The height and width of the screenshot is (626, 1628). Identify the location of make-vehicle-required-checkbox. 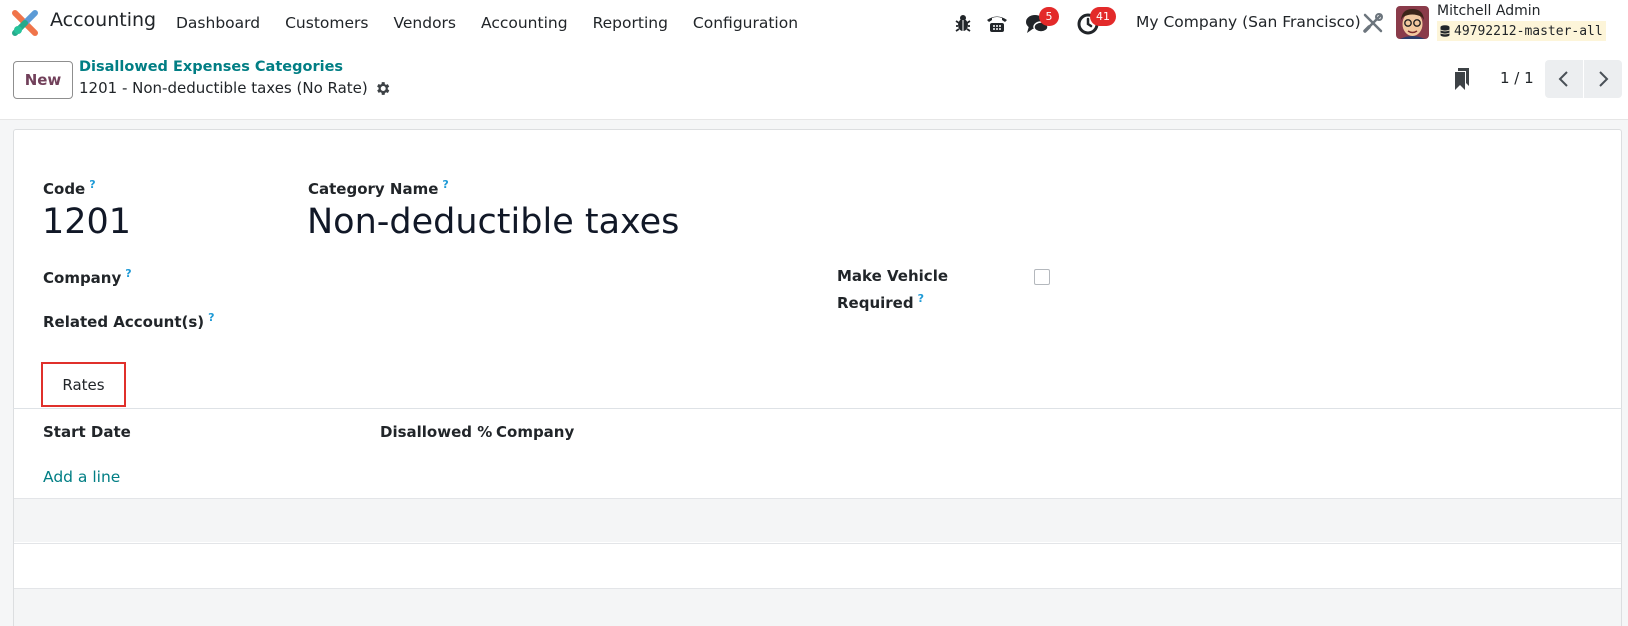
(1042, 277).